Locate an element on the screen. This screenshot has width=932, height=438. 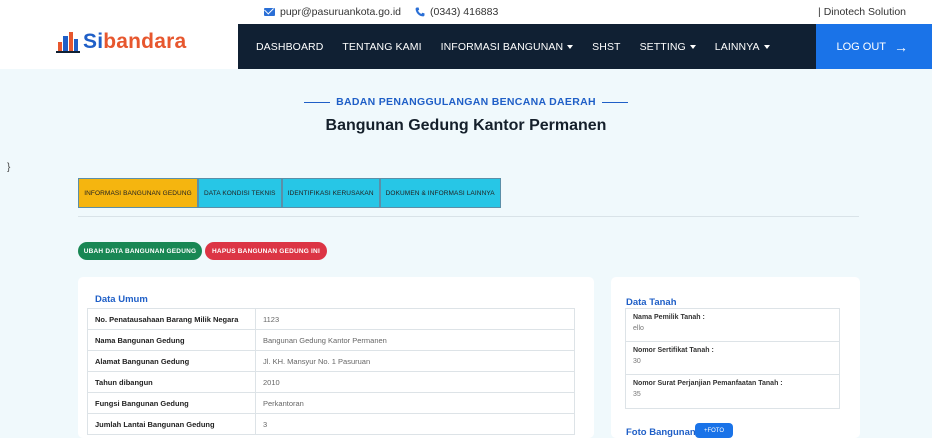
data-tanah-title: Data Tanah is located at coordinates (651, 302).